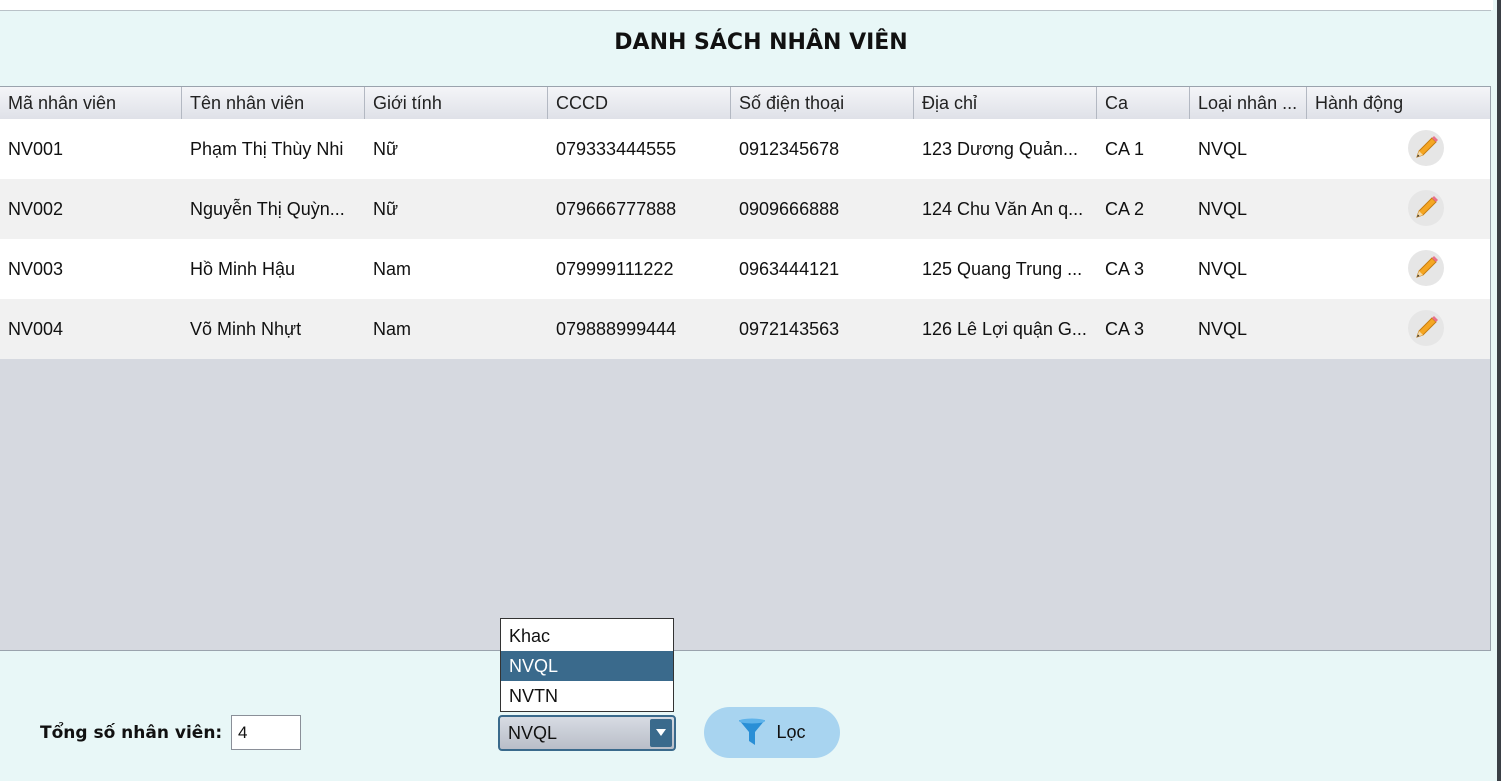 The image size is (1501, 781). What do you see at coordinates (789, 209) in the screenshot?
I see `cell-phone: 0909666888` at bounding box center [789, 209].